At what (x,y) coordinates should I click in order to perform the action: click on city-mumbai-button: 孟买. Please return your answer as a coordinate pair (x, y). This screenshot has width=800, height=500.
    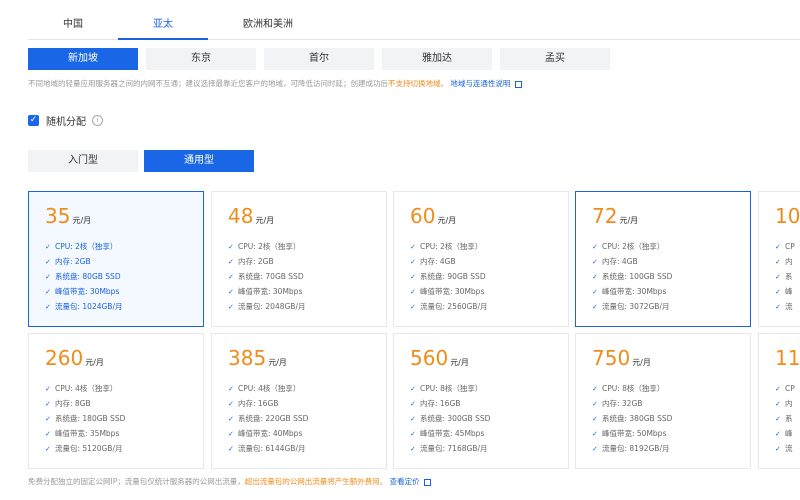
    Looking at the image, I should click on (555, 59).